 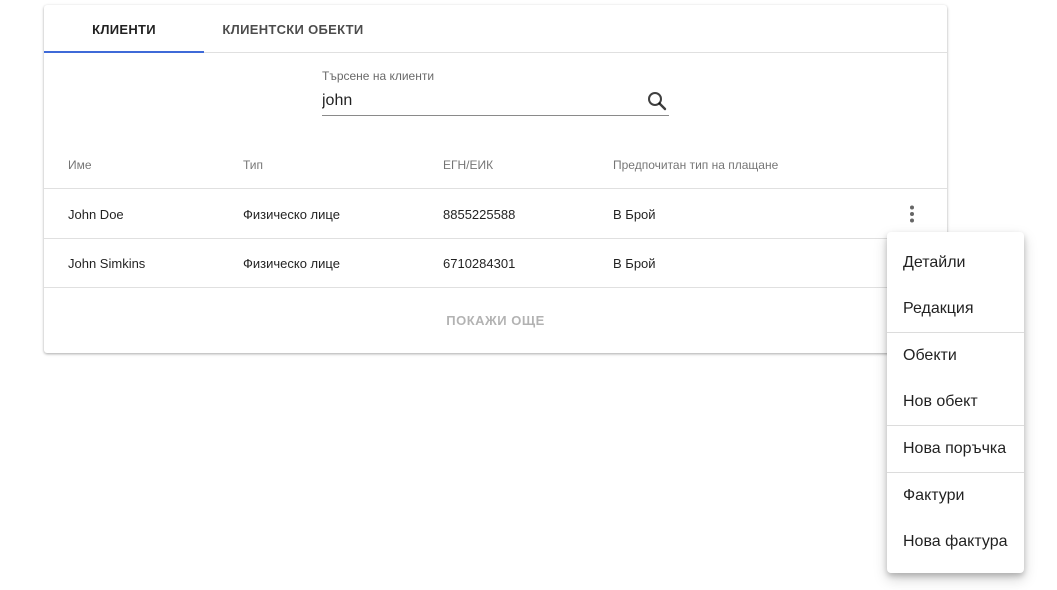 What do you see at coordinates (955, 356) in the screenshot?
I see `menu-item-objects: Обекти` at bounding box center [955, 356].